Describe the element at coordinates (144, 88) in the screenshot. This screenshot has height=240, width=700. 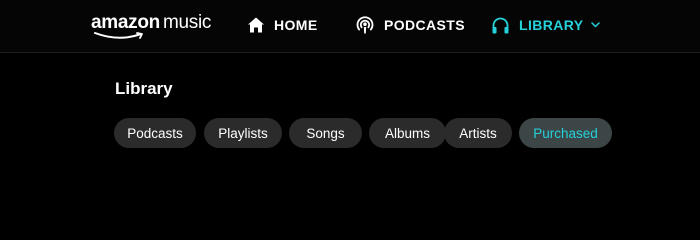
I see `page-title: Library` at that location.